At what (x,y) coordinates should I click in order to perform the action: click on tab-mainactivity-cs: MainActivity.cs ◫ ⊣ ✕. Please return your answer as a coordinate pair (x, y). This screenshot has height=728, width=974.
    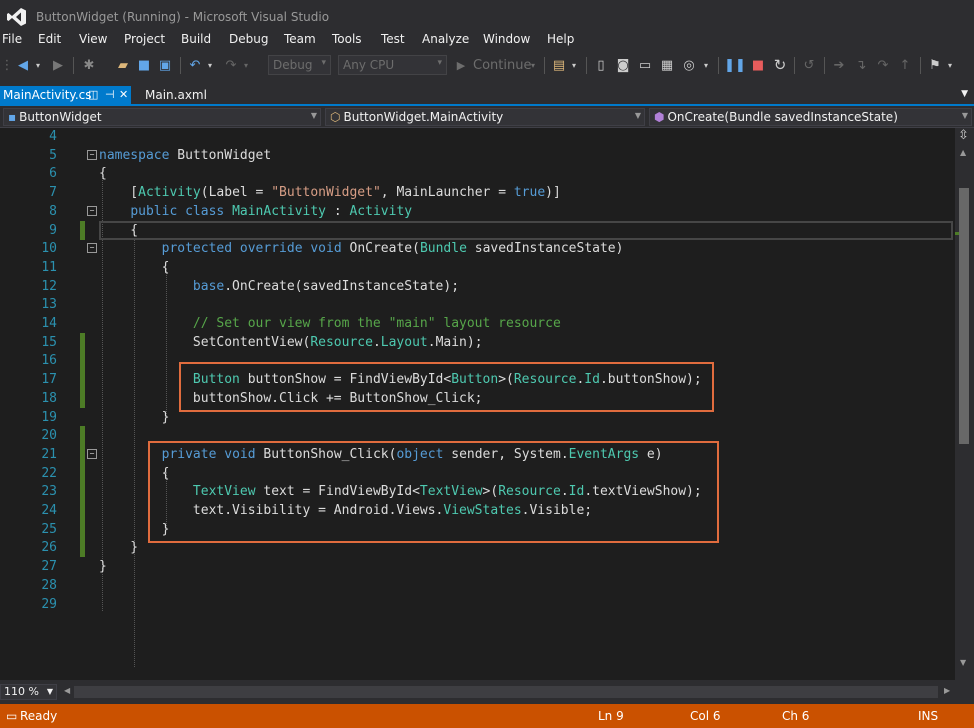
    Looking at the image, I should click on (65, 96).